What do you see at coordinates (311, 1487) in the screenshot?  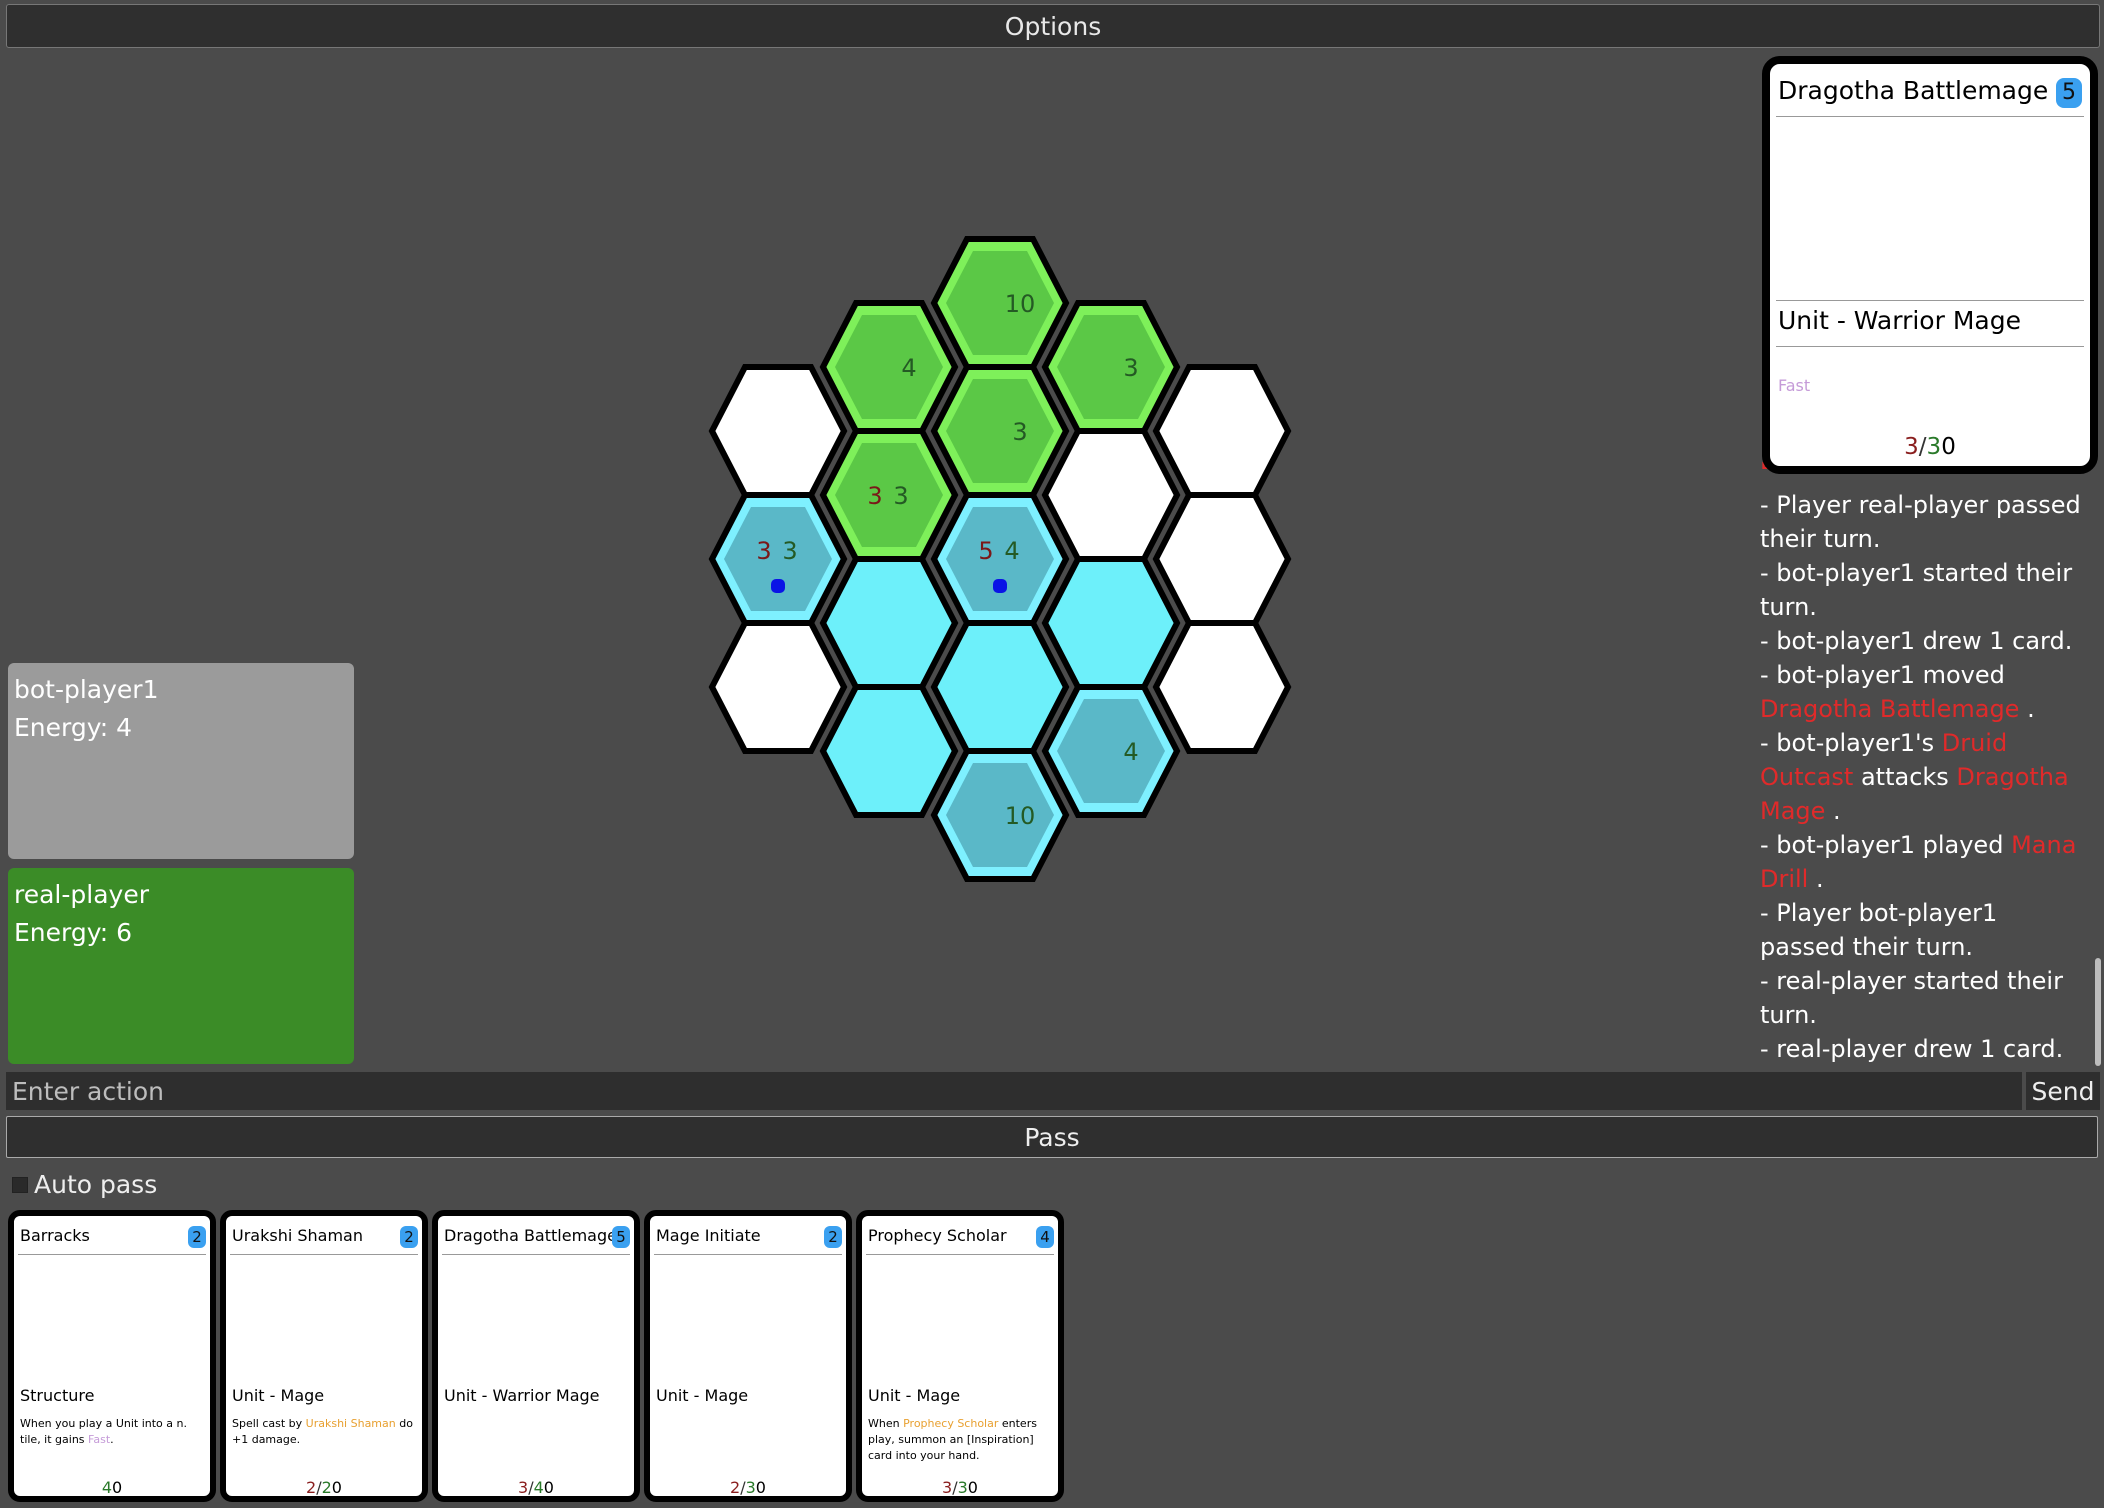 I see `attack-value: 2` at bounding box center [311, 1487].